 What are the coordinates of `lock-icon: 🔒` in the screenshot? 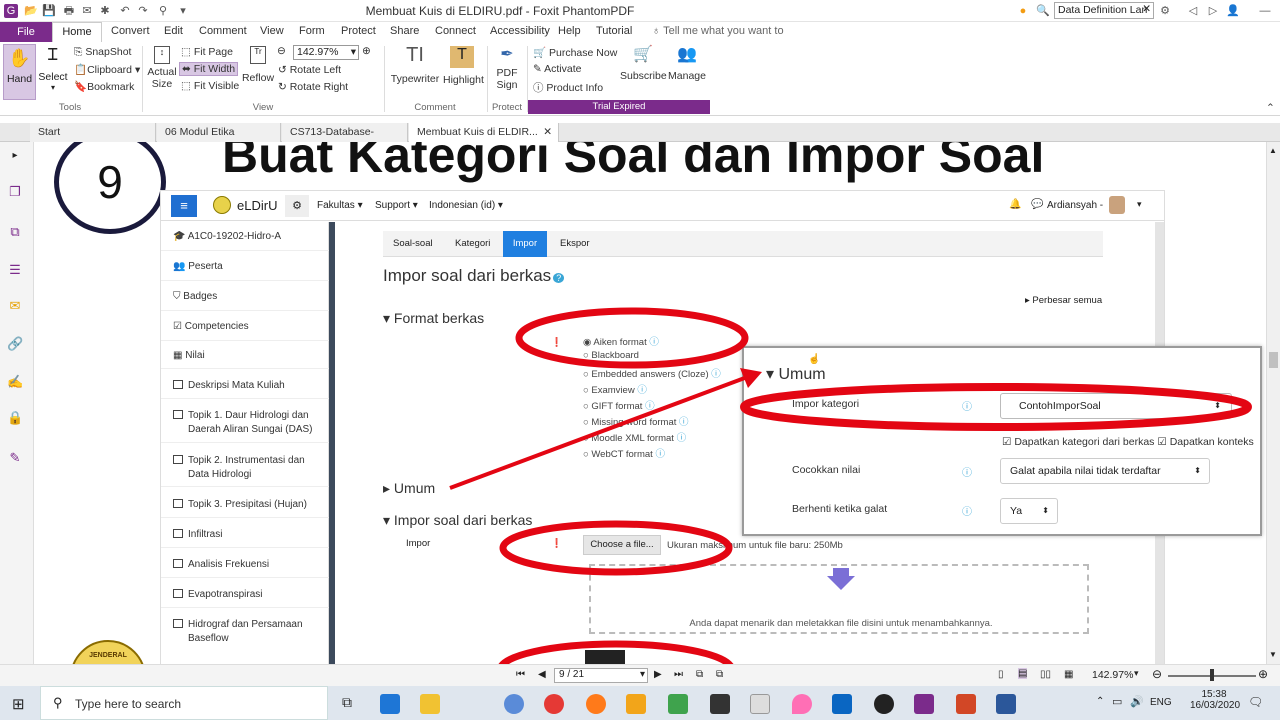 It's located at (15, 418).